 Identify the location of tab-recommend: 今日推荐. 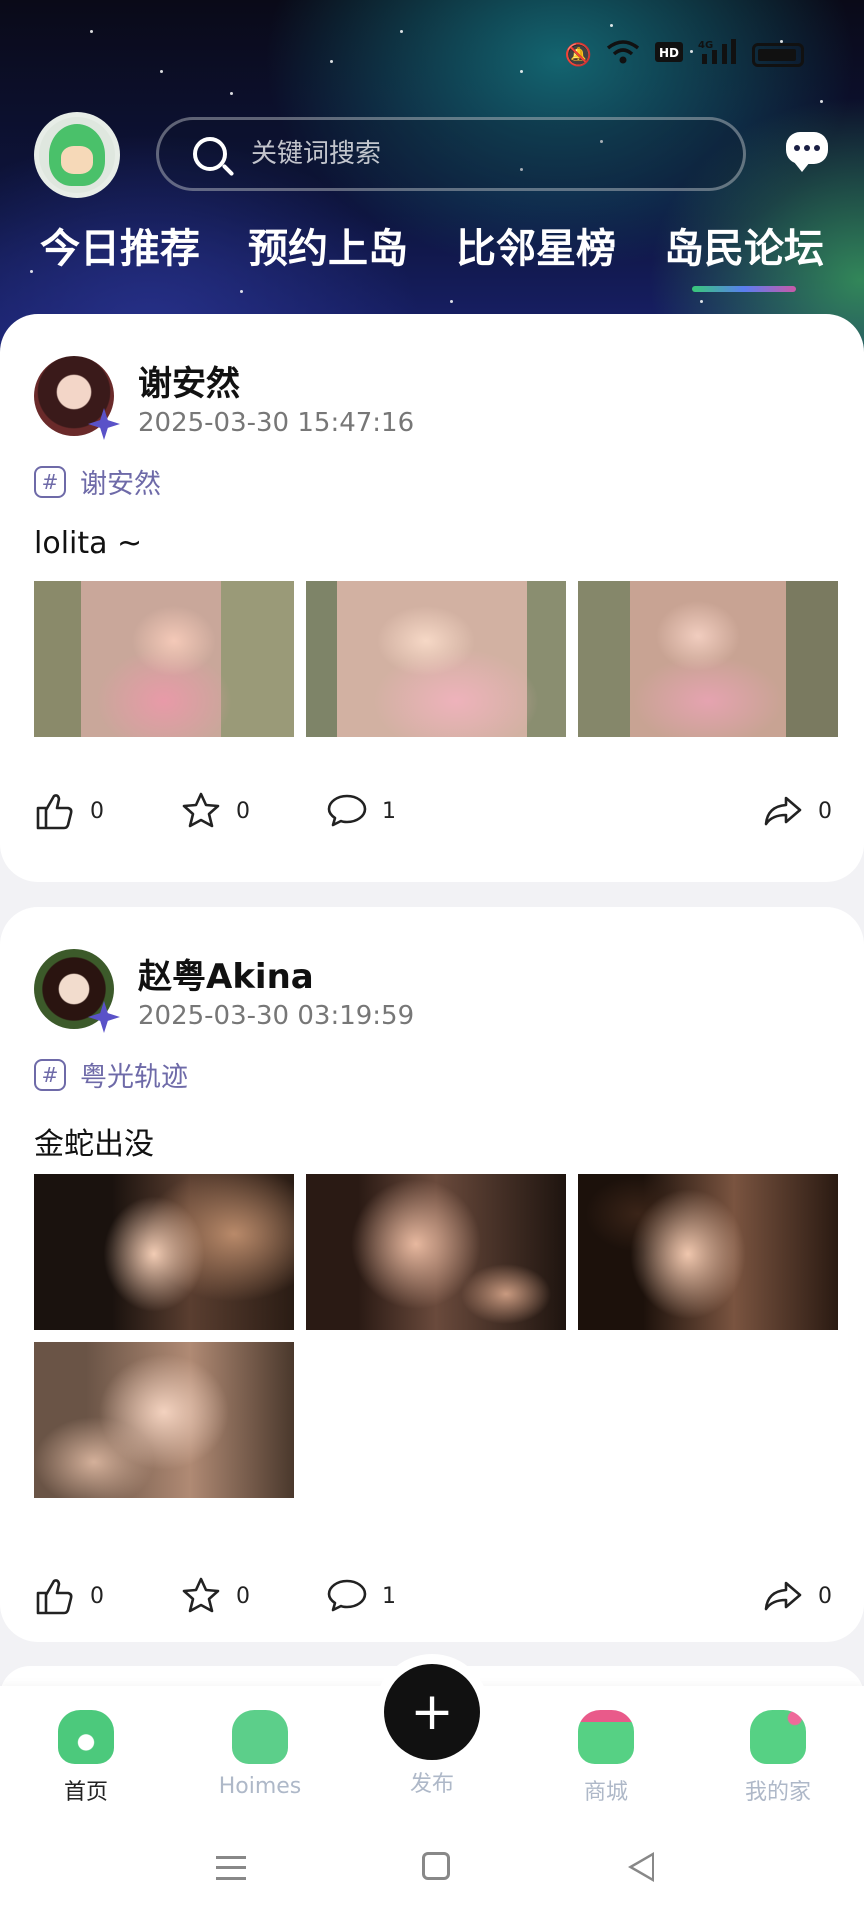
(120, 252).